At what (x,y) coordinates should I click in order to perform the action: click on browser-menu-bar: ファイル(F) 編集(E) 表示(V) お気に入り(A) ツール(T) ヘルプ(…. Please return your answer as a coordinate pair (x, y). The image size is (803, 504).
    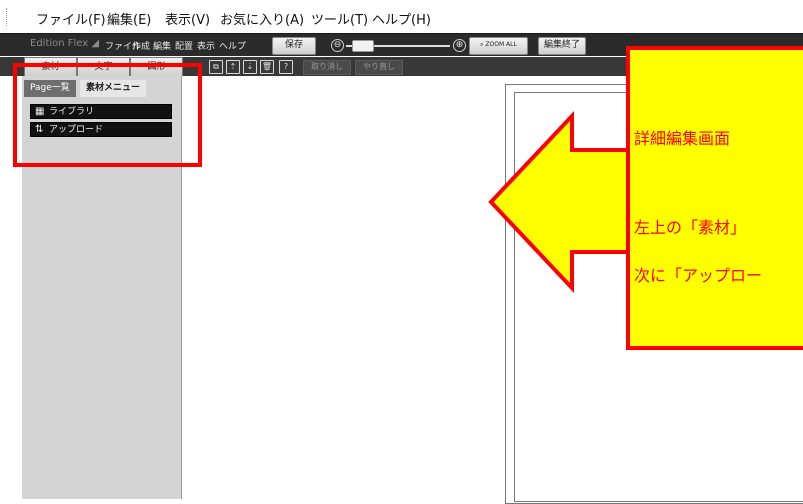
    Looking at the image, I should click on (401, 16).